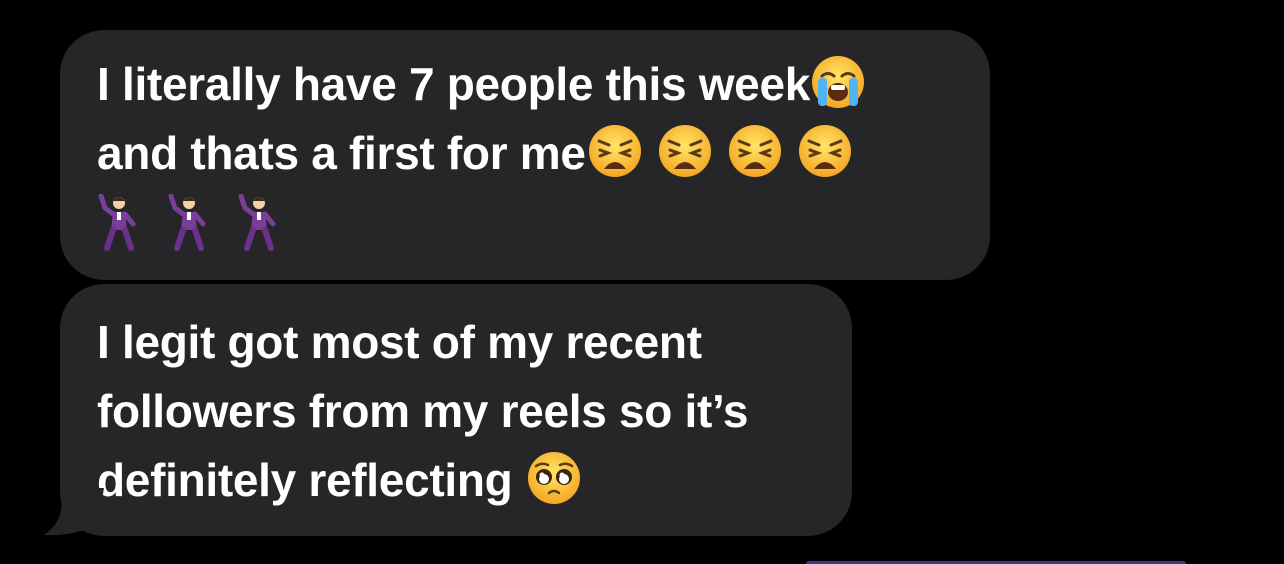 The height and width of the screenshot is (564, 1284). Describe the element at coordinates (554, 478) in the screenshot. I see `pleading-face-icon` at that location.